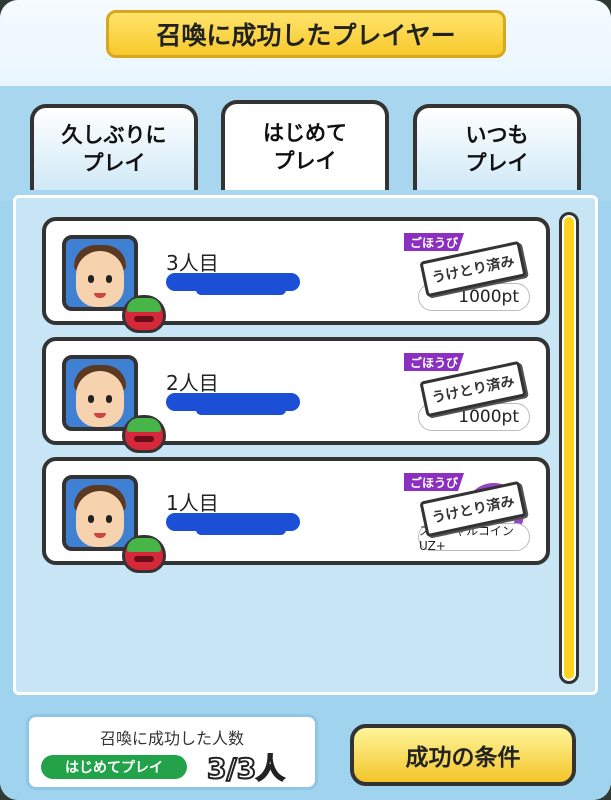 The image size is (611, 800). Describe the element at coordinates (245, 768) in the screenshot. I see `summon-count: 3/3人` at that location.